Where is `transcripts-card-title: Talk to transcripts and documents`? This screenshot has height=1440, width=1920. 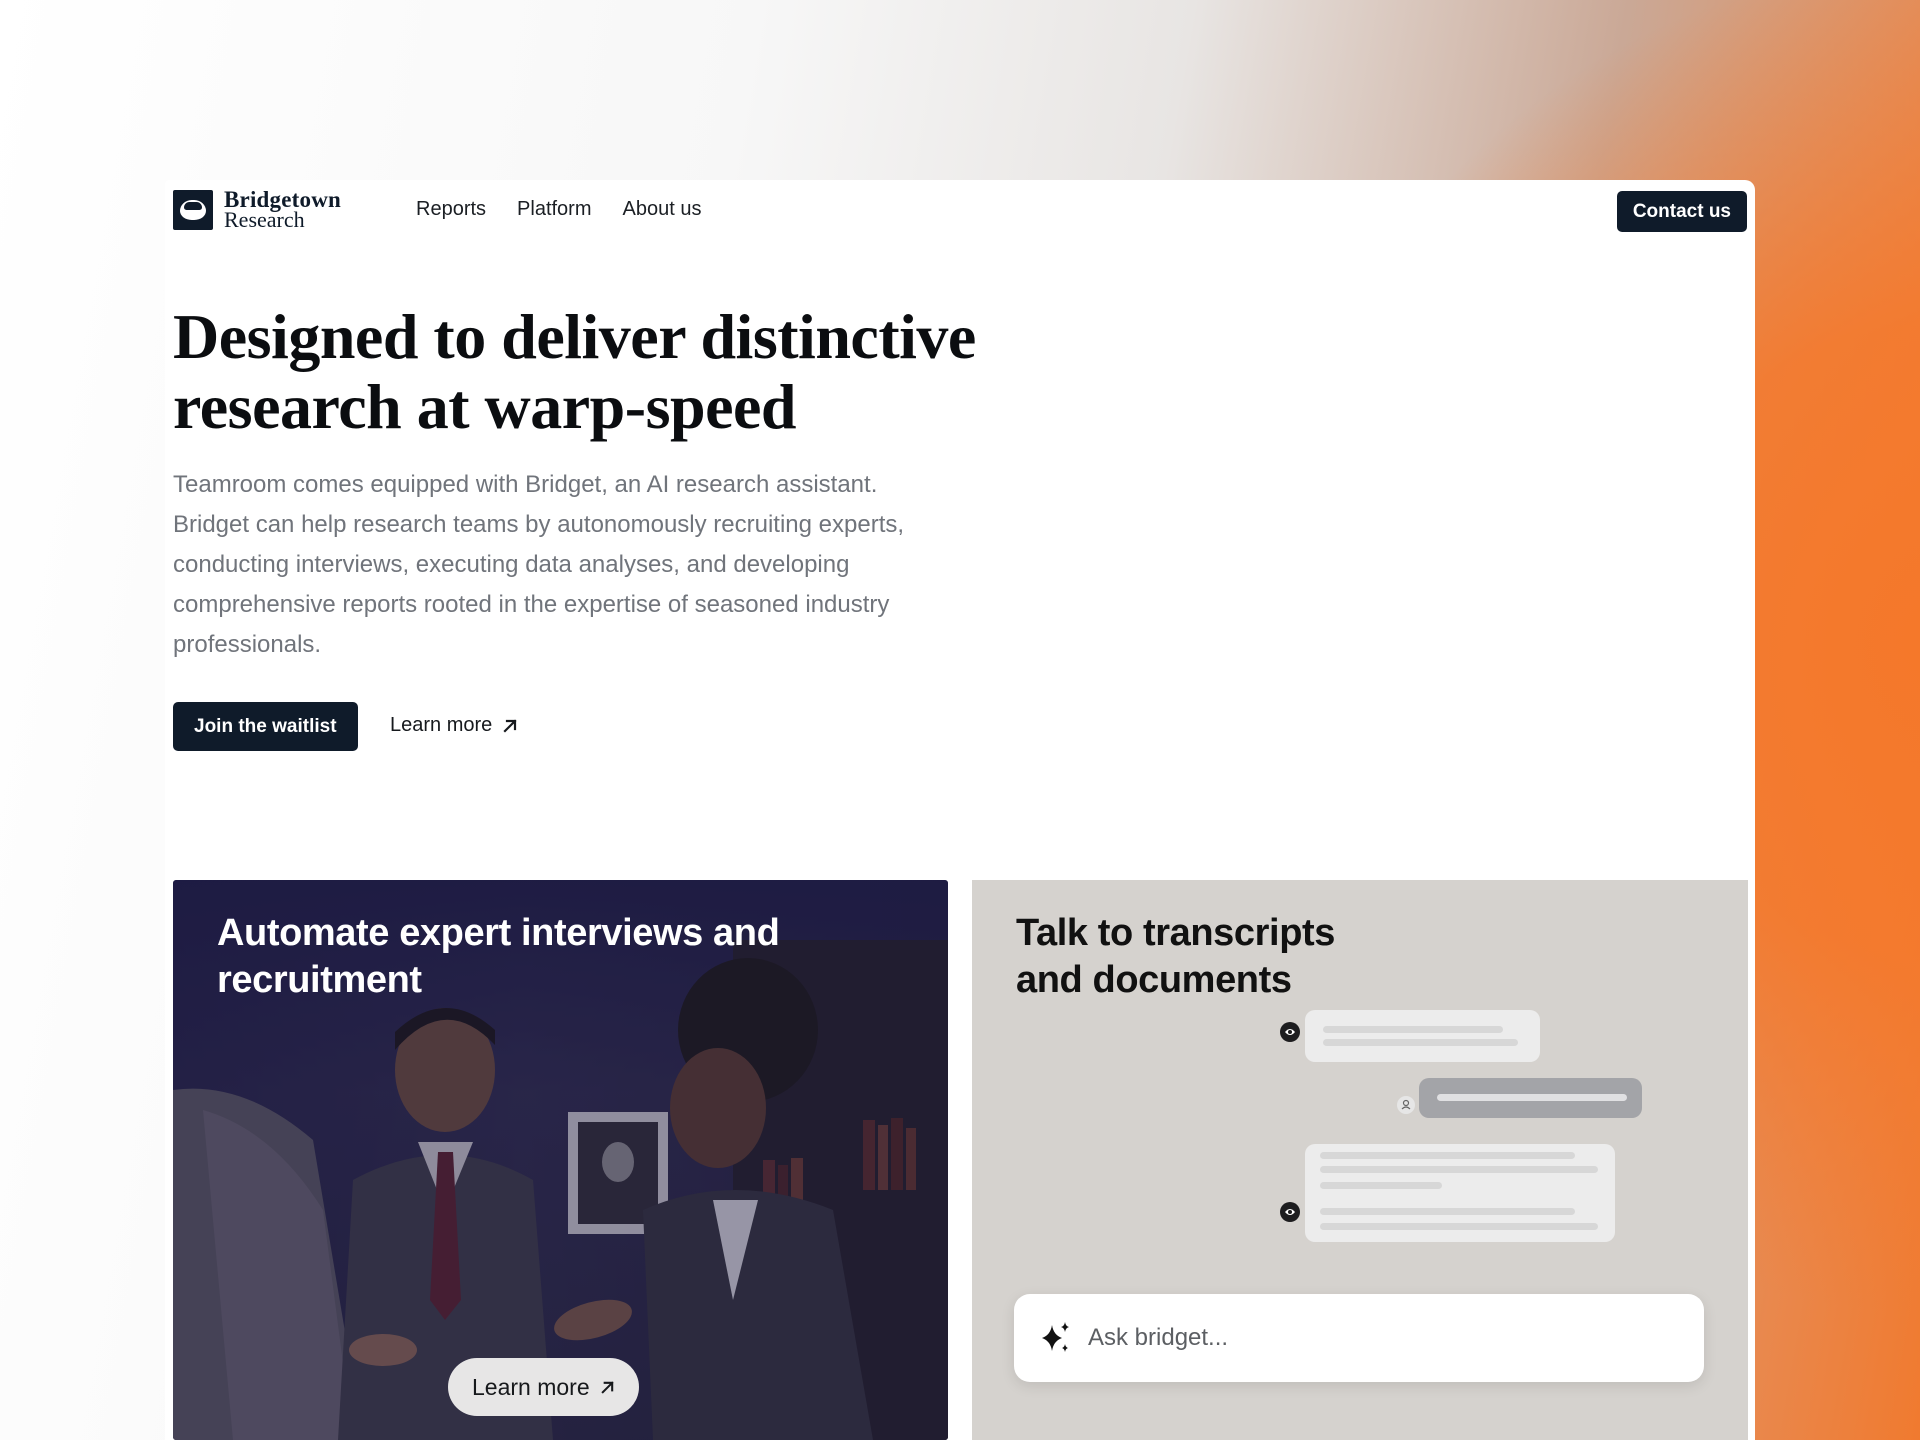 transcripts-card-title: Talk to transcripts and documents is located at coordinates (1175, 957).